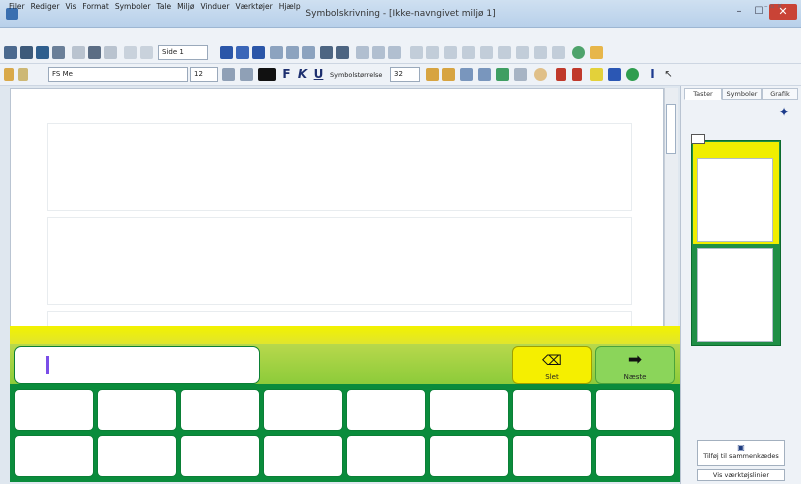  I want to click on symbol-frame-icon, so click(466, 74).